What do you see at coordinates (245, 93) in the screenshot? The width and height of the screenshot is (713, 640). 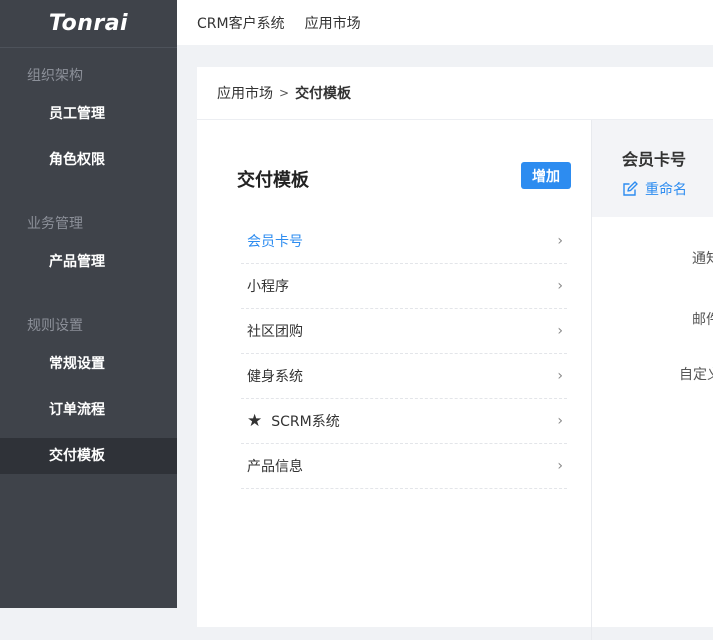 I see `breadcrumb-link: 应用市场` at bounding box center [245, 93].